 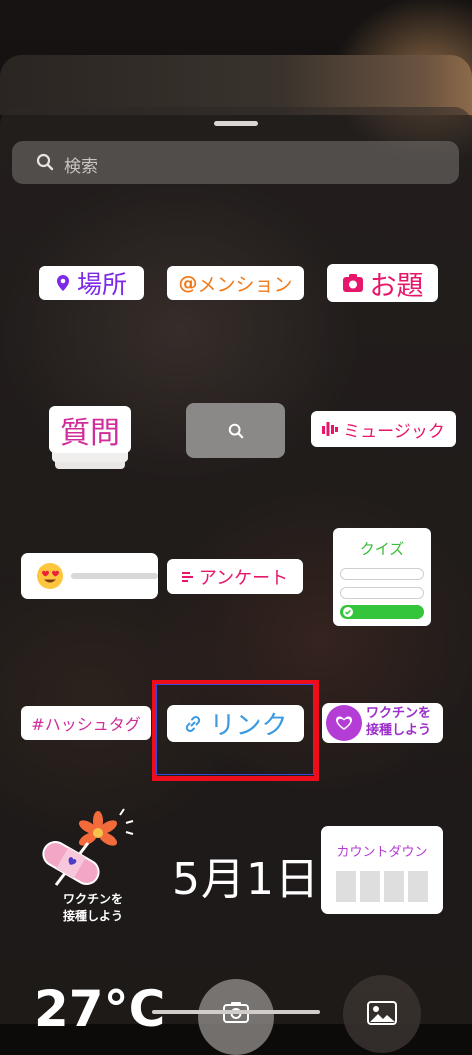 What do you see at coordinates (348, 612) in the screenshot?
I see `check-icon` at bounding box center [348, 612].